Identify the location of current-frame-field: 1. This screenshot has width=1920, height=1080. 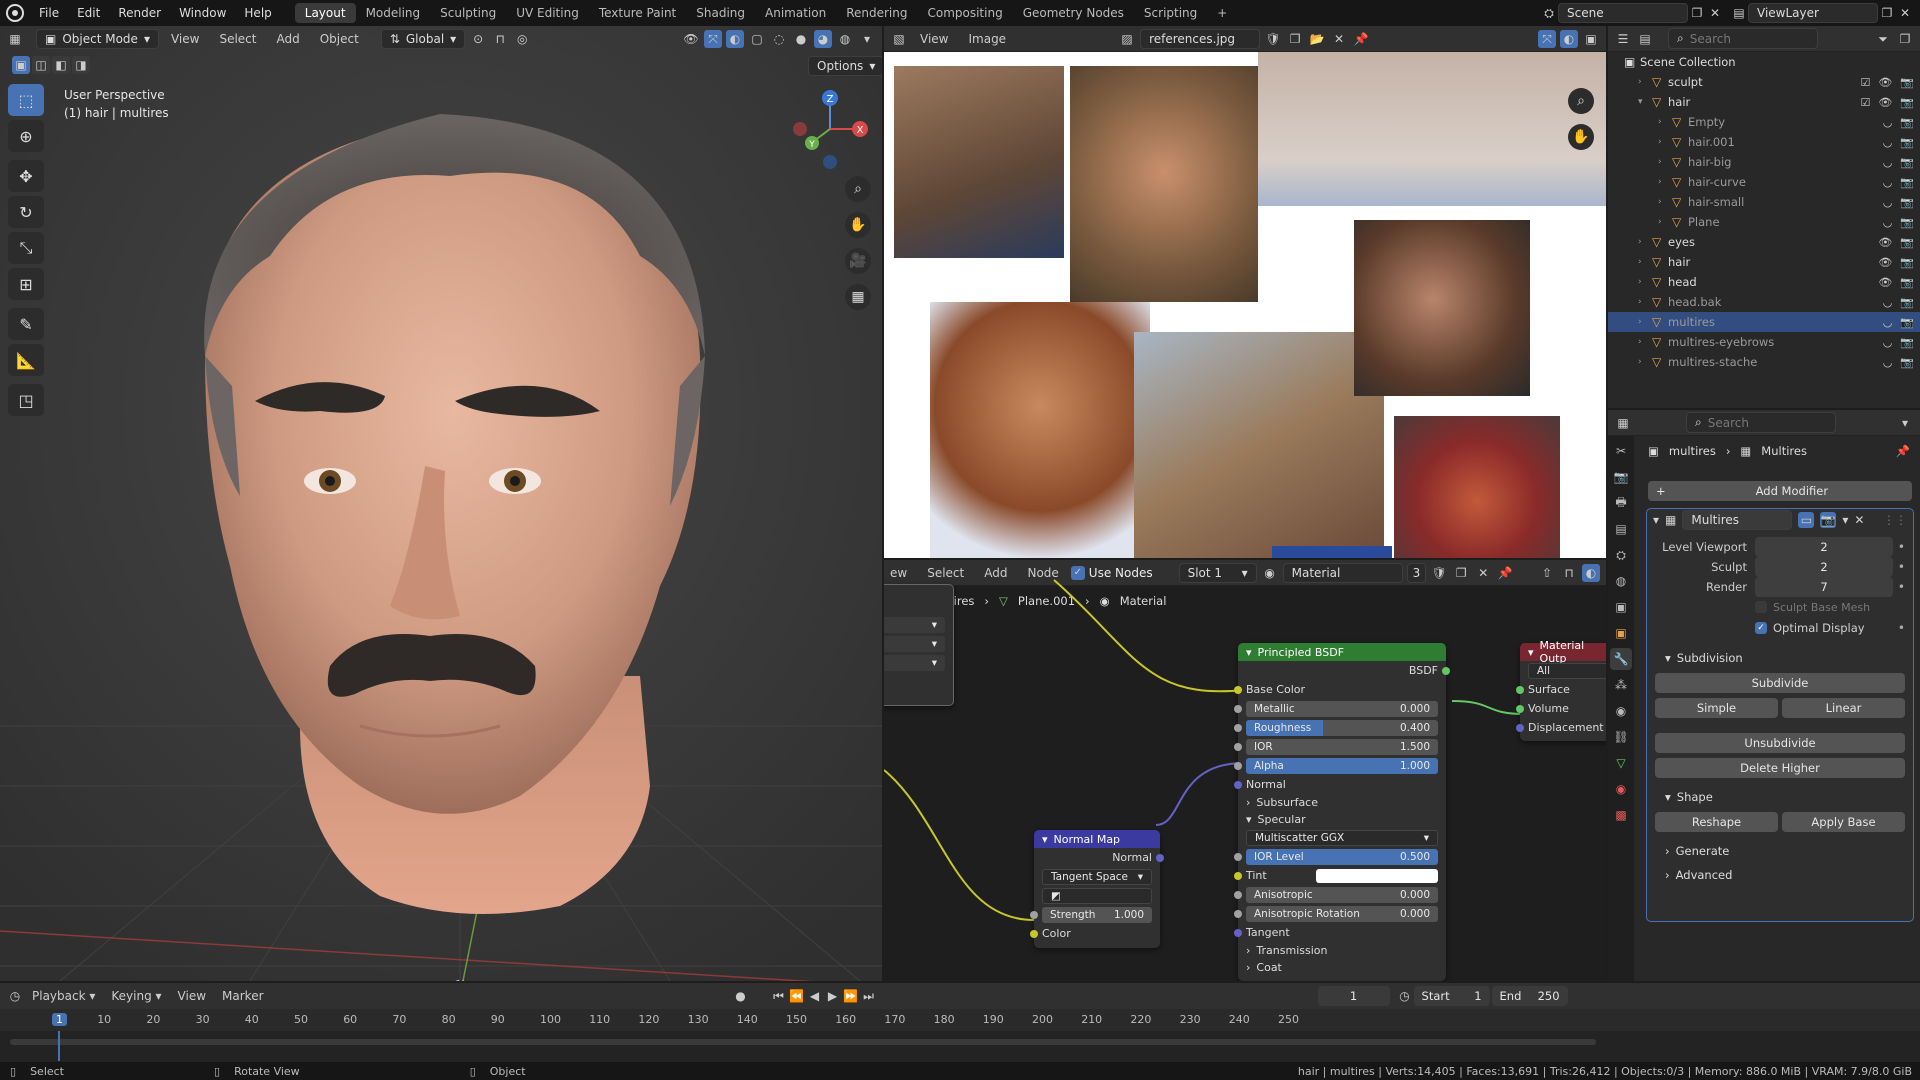
(1353, 996).